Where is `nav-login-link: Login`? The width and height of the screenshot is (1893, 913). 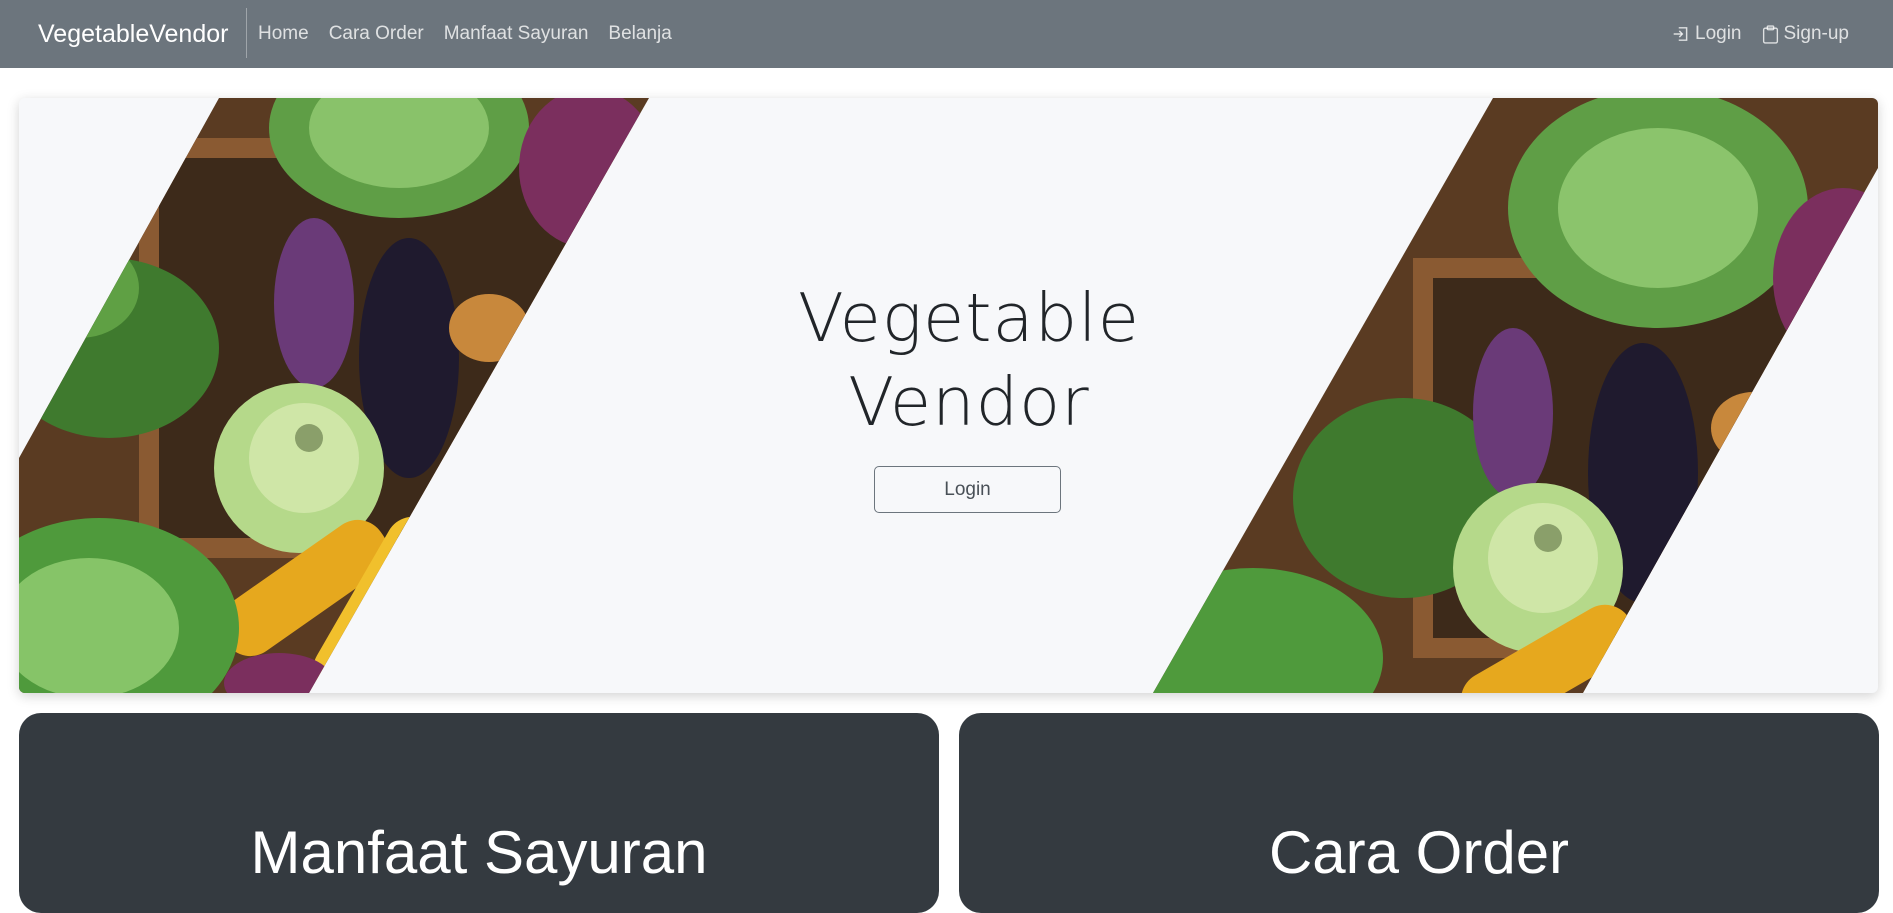 nav-login-link: Login is located at coordinates (1707, 34).